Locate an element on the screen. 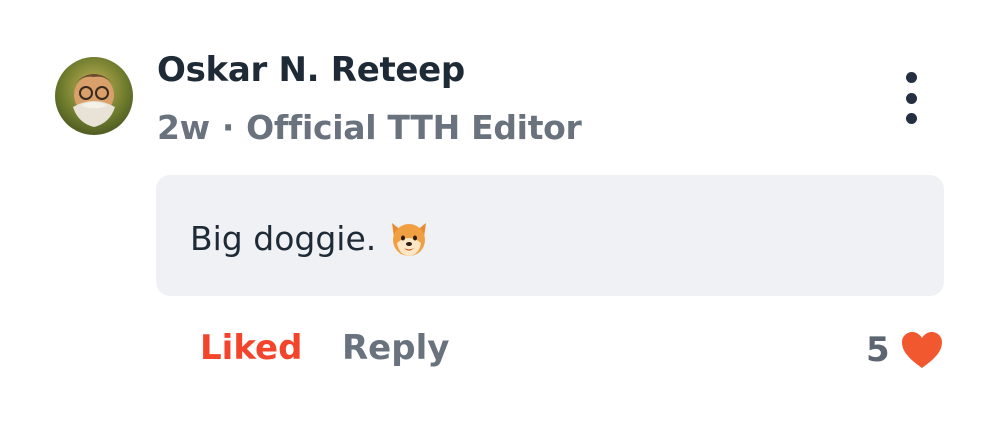 This screenshot has height=422, width=1000. comment-meta: 2w · Official TTH Editor is located at coordinates (369, 127).